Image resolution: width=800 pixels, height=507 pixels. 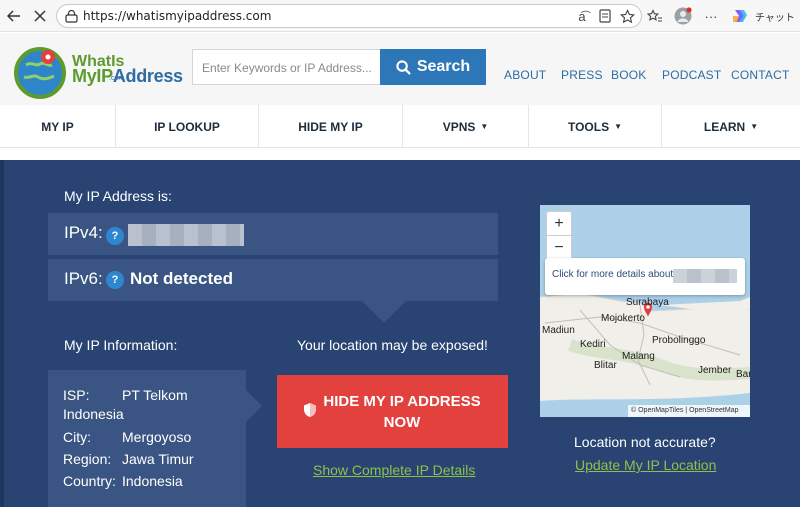 I want to click on logo-line2a: MyIP, so click(x=92, y=76).